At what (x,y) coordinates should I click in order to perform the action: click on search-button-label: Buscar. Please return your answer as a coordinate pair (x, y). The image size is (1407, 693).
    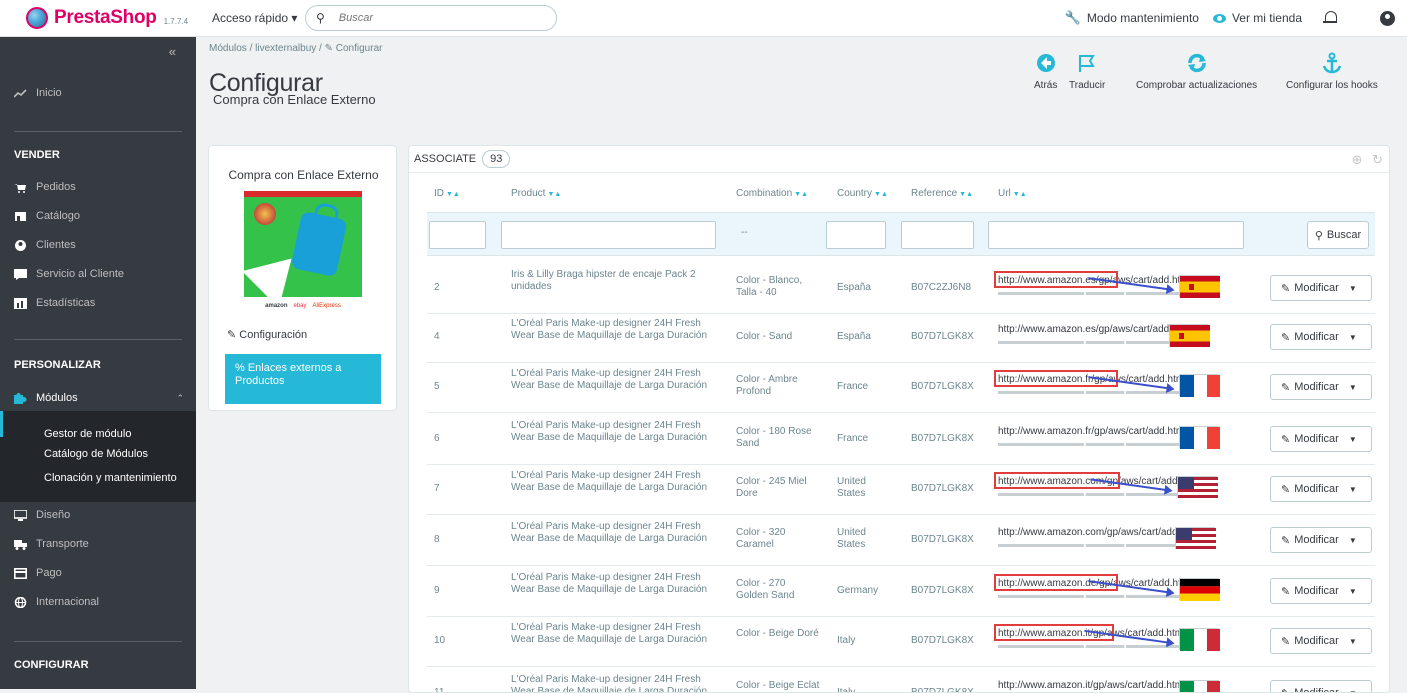
    Looking at the image, I should click on (1344, 235).